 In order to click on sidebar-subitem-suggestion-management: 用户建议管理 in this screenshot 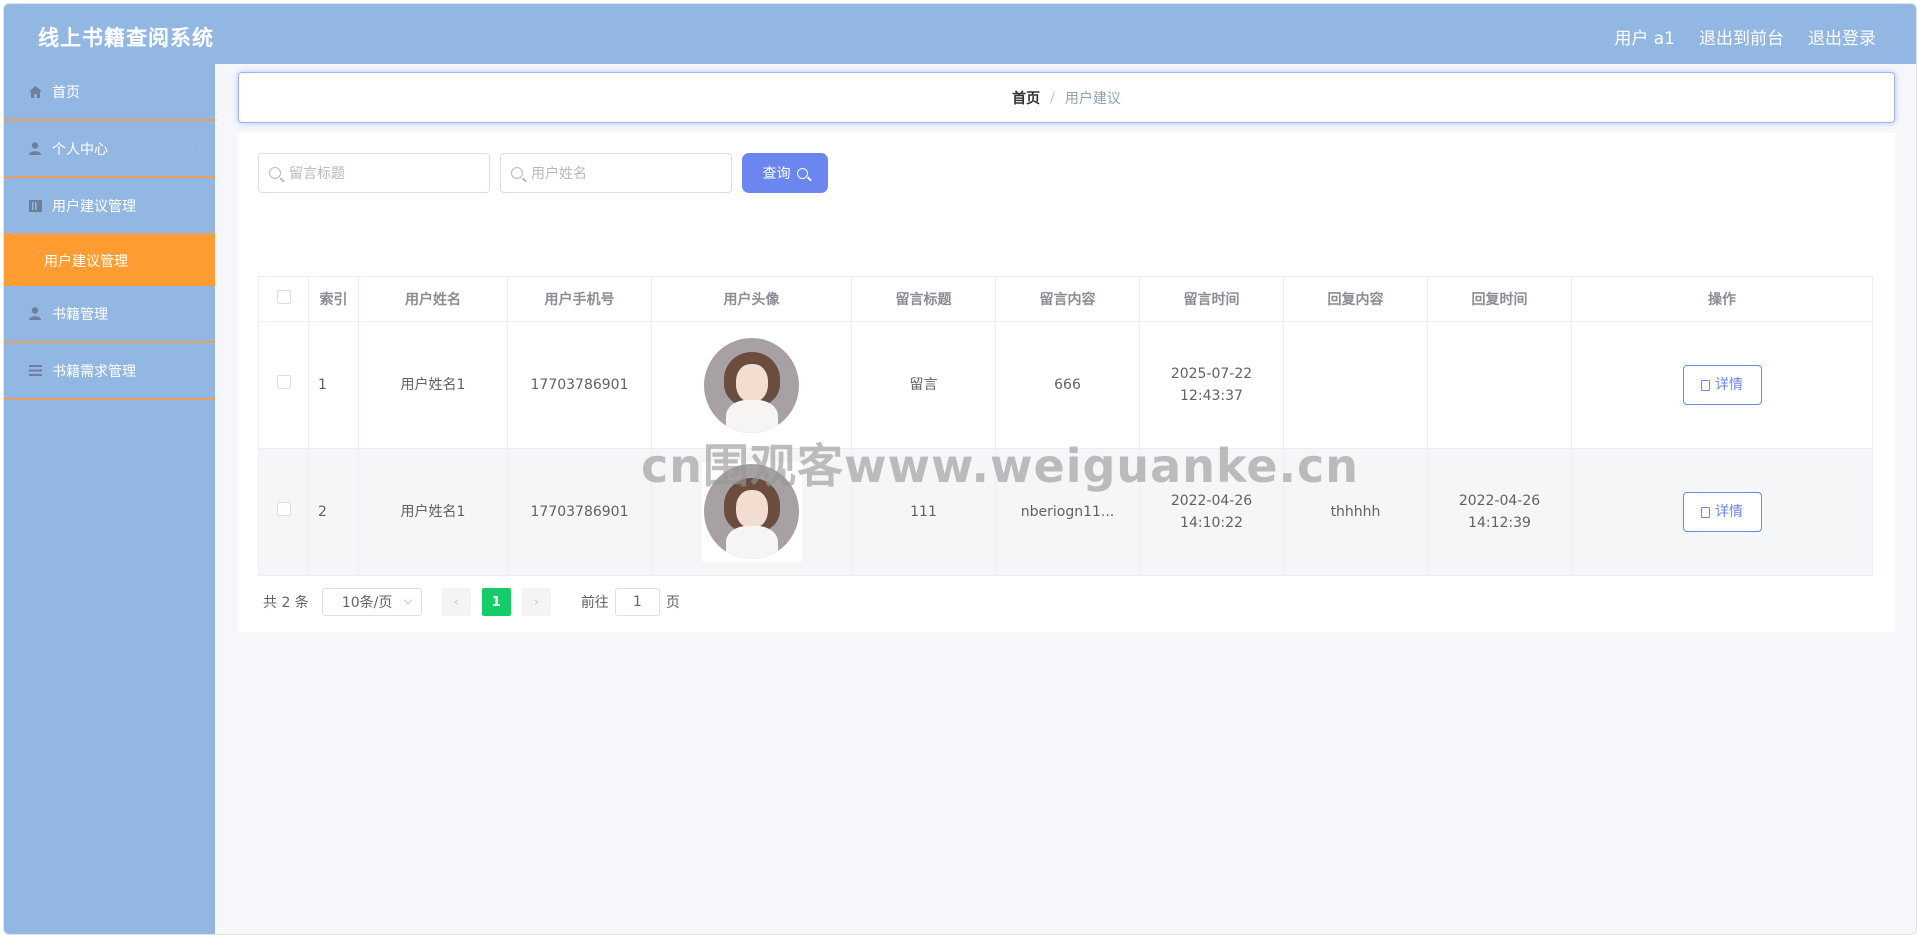, I will do `click(109, 260)`.